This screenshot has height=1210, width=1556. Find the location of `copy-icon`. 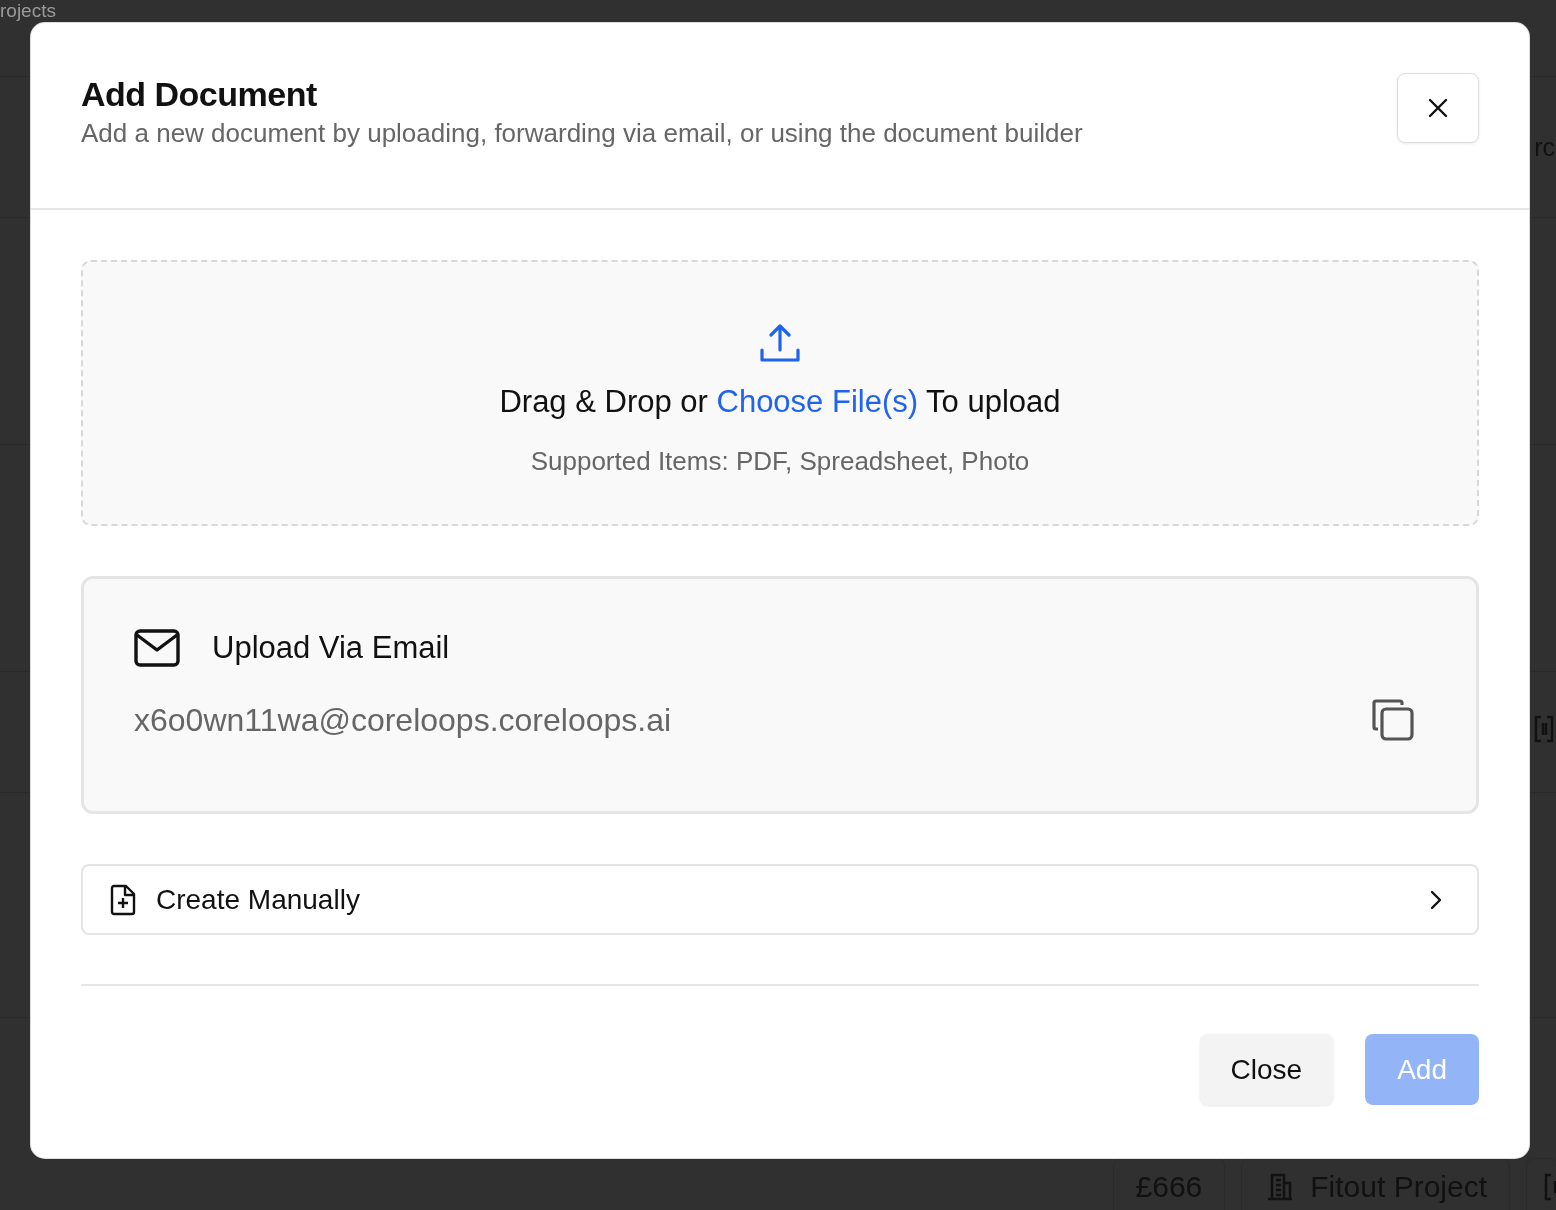

copy-icon is located at coordinates (1393, 720).